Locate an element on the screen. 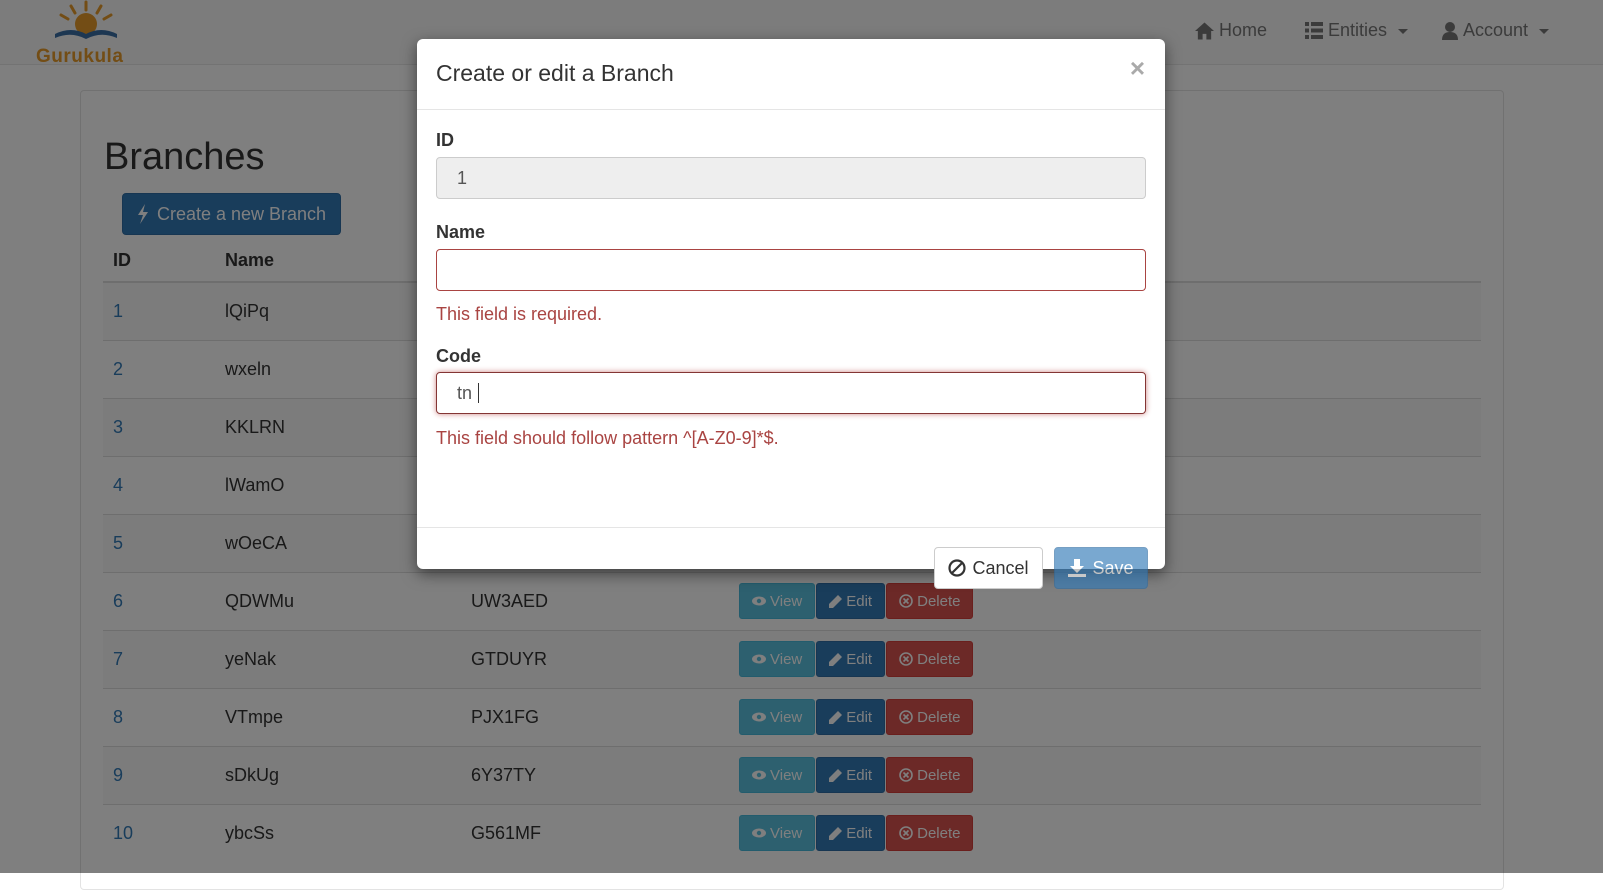 The image size is (1603, 890). id-field: 1 is located at coordinates (791, 178).